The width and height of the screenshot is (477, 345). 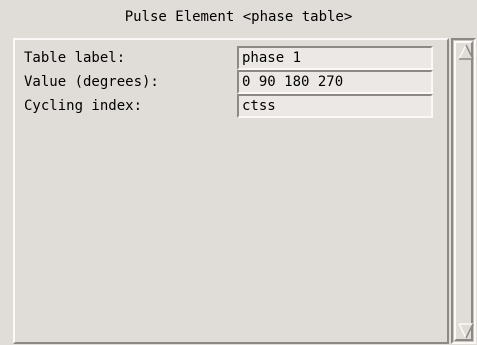 What do you see at coordinates (91, 82) in the screenshot?
I see `value-degrees-label: Value (degrees):` at bounding box center [91, 82].